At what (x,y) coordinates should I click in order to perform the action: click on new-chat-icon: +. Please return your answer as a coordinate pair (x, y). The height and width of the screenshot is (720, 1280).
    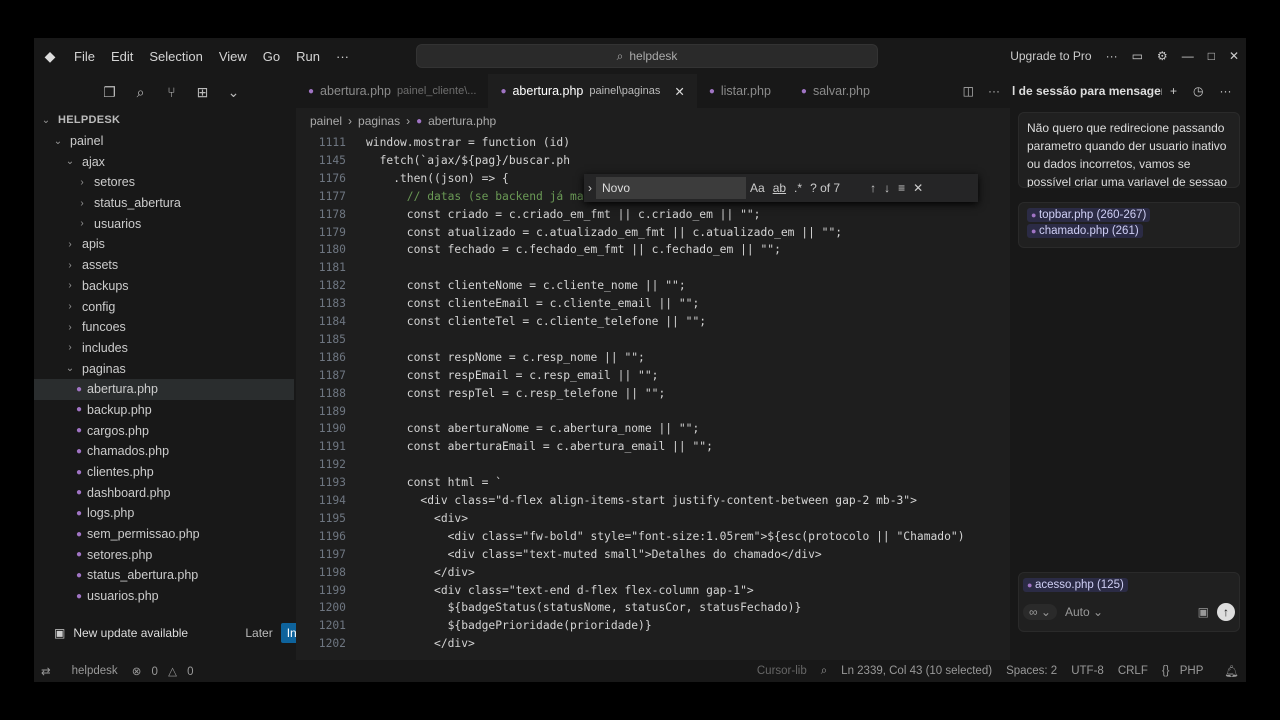
    Looking at the image, I should click on (1173, 91).